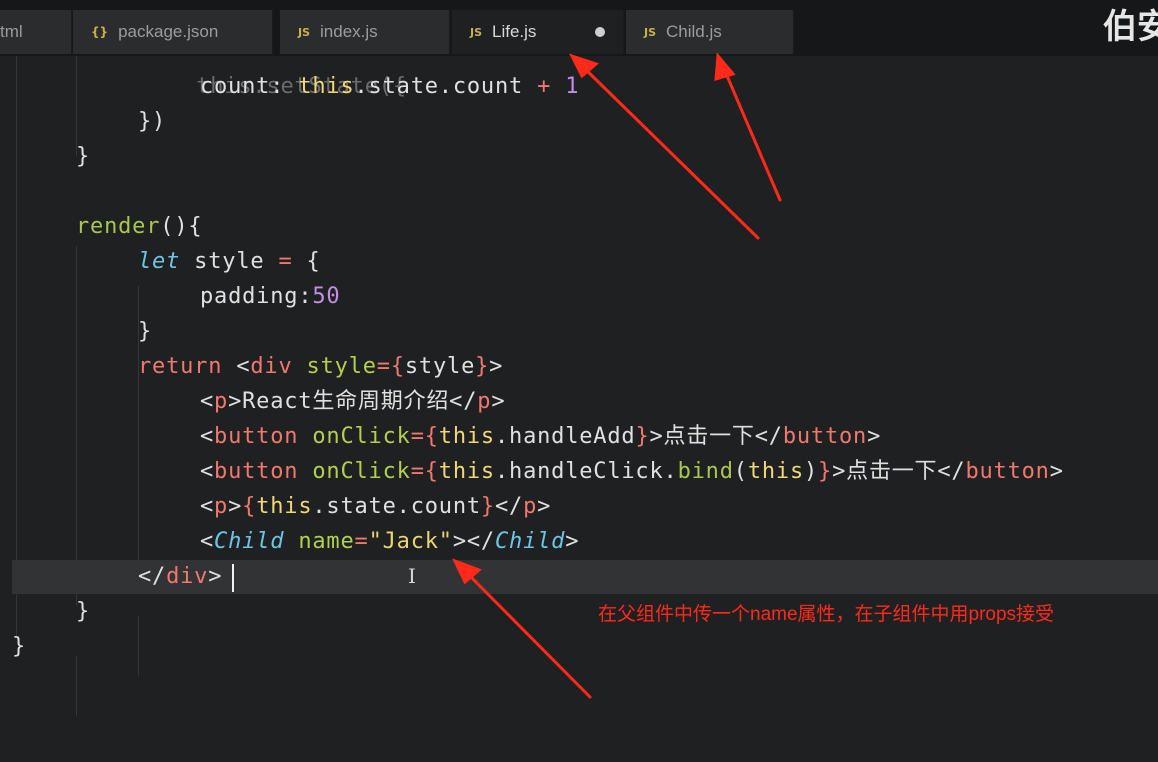  Describe the element at coordinates (751, 132) in the screenshot. I see `arrow-to-child-tab` at that location.